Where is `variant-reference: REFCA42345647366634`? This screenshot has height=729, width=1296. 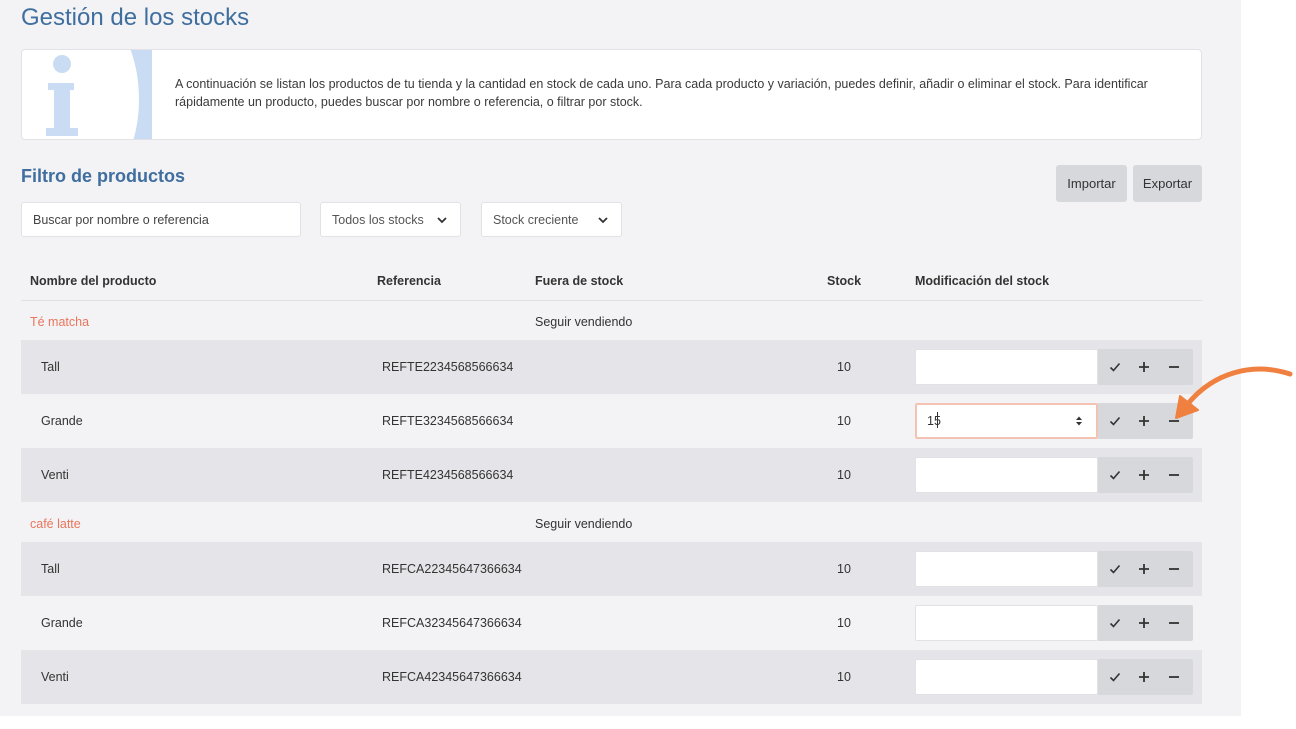 variant-reference: REFCA42345647366634 is located at coordinates (452, 677).